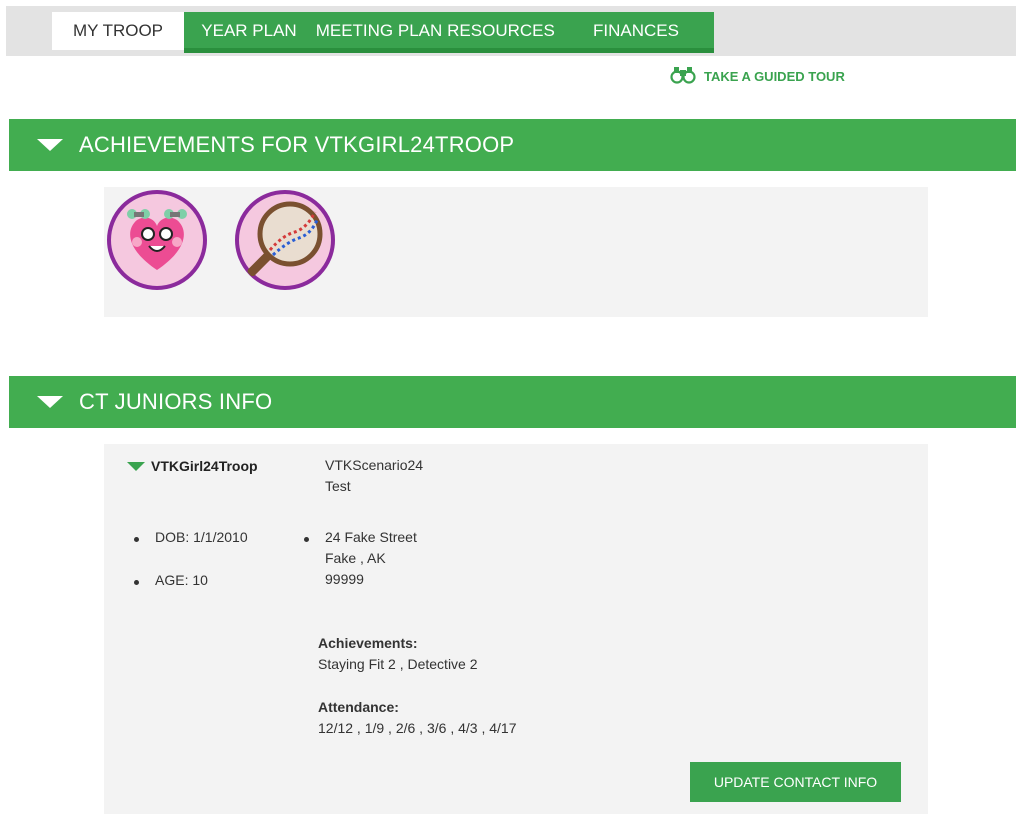  Describe the element at coordinates (449, 50) in the screenshot. I see `tab-underline` at that location.